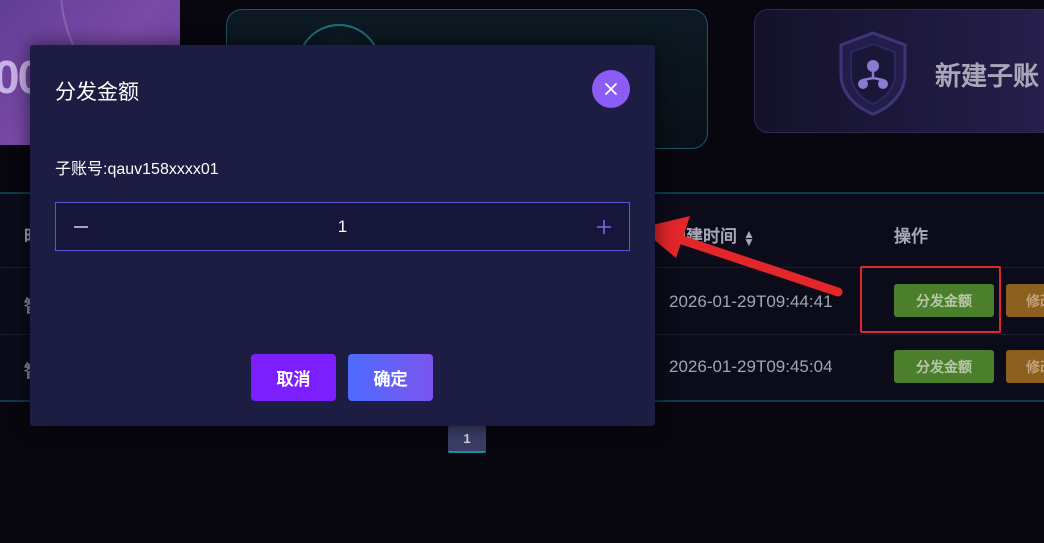 The image size is (1044, 543). What do you see at coordinates (81, 169) in the screenshot?
I see `subaccount-label: 子账号:` at bounding box center [81, 169].